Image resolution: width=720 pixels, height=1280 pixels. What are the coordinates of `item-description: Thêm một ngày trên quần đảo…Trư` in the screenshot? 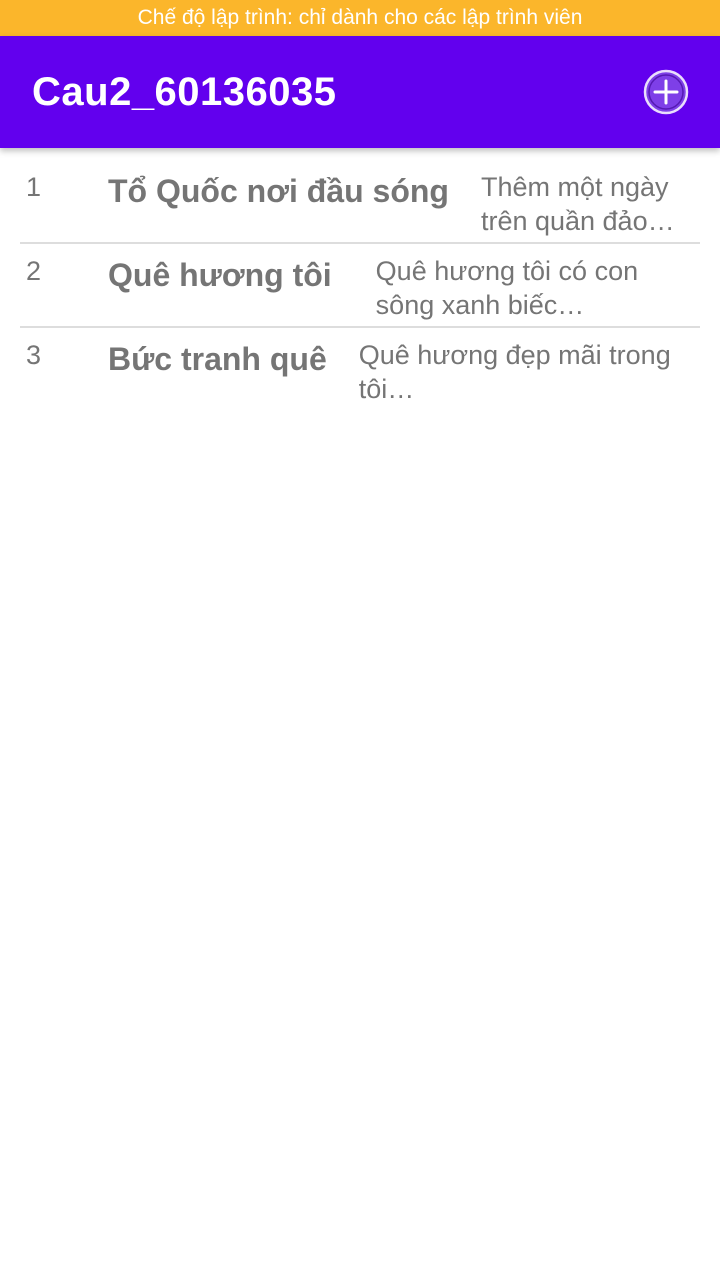 It's located at (577, 207).